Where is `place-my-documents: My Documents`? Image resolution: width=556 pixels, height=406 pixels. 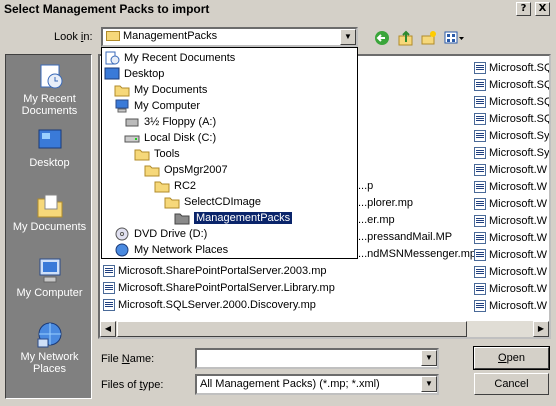 place-my-documents: My Documents is located at coordinates (49, 212).